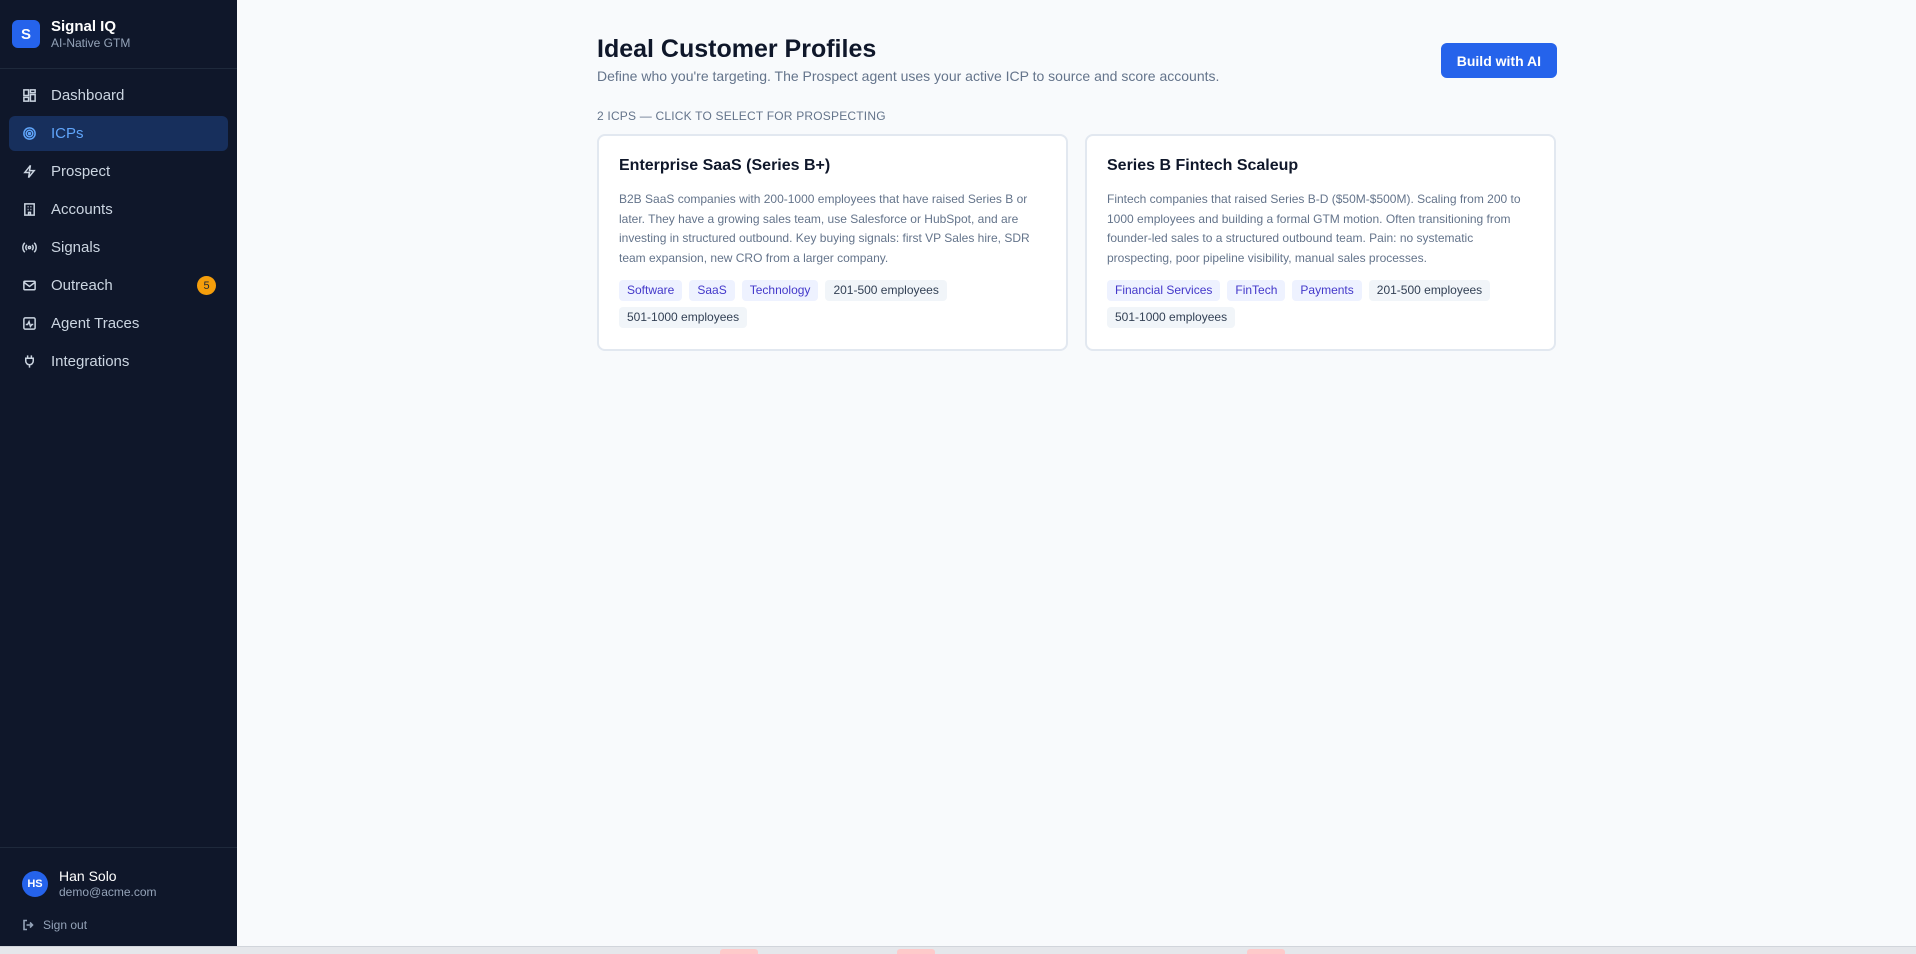  Describe the element at coordinates (1256, 290) in the screenshot. I see `industry-tag: FinTech` at that location.